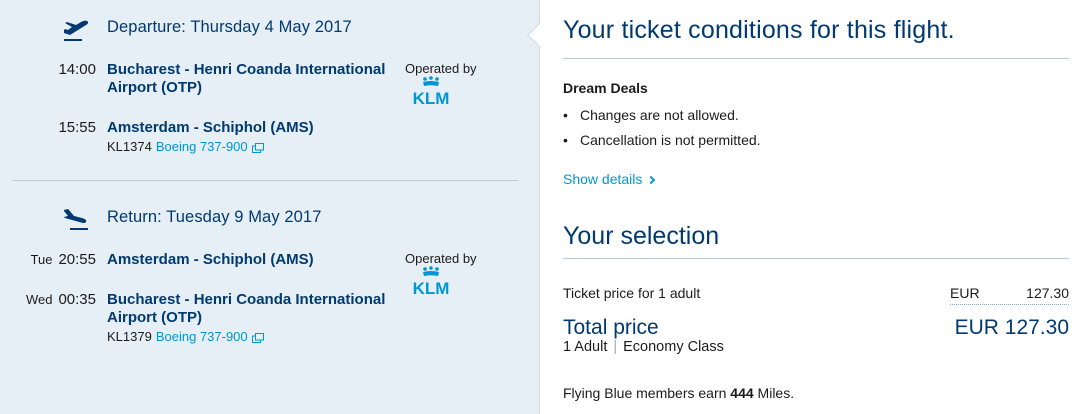  I want to click on leg-divider, so click(265, 180).